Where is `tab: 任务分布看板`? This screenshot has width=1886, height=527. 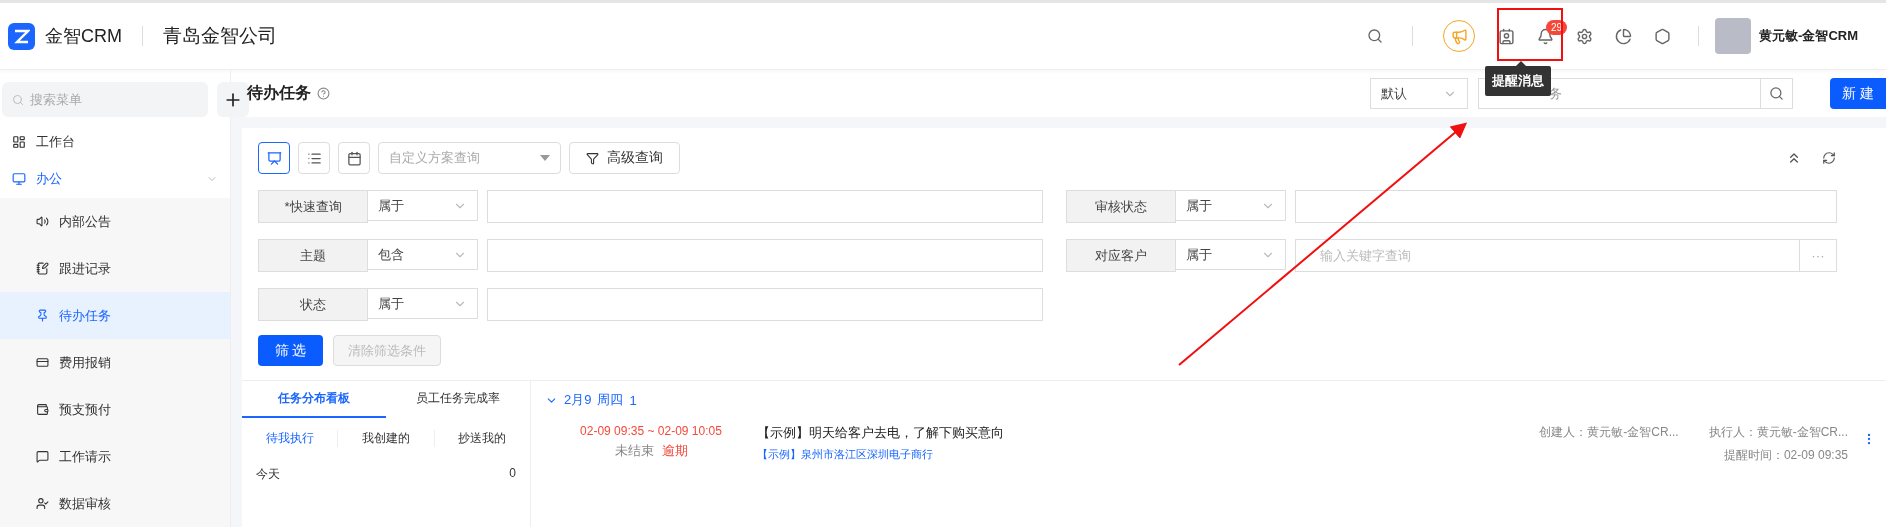
tab: 任务分布看板 is located at coordinates (314, 399).